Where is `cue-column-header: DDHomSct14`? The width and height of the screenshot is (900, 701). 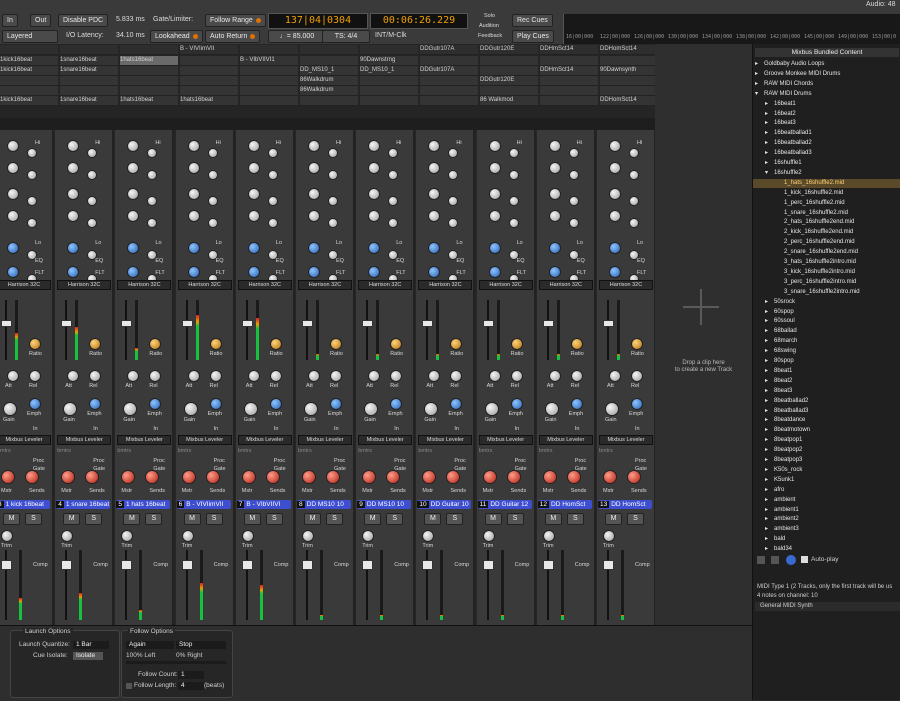
cue-column-header: DDHomSct14 is located at coordinates (629, 50).